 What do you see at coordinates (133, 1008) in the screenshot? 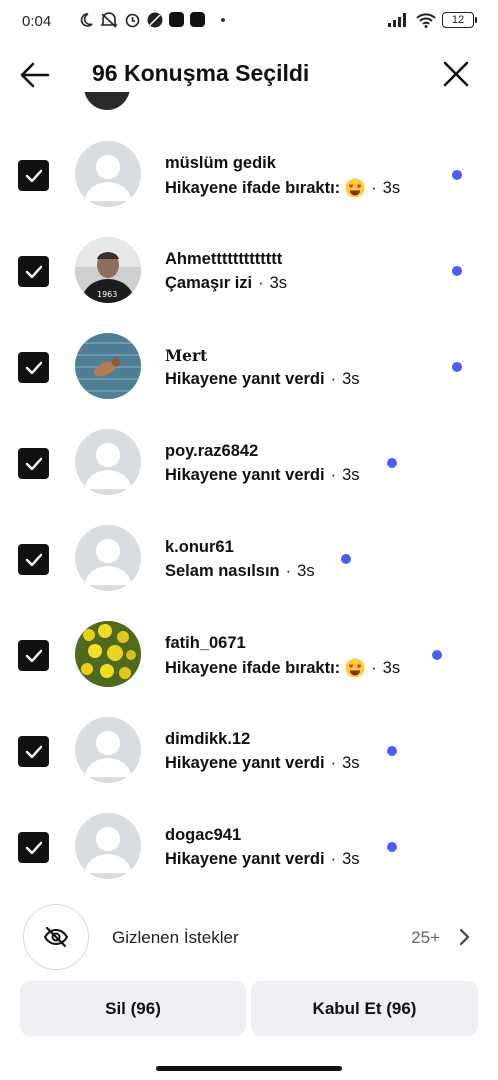
I see `delete-button: Sil (96)` at bounding box center [133, 1008].